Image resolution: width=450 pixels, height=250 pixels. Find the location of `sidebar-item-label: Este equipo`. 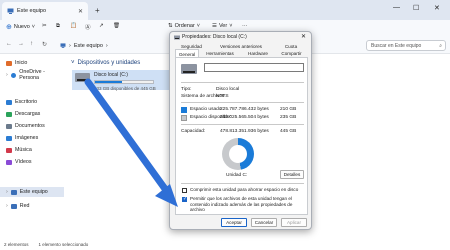

sidebar-item-label: Este equipo is located at coordinates (33, 192).